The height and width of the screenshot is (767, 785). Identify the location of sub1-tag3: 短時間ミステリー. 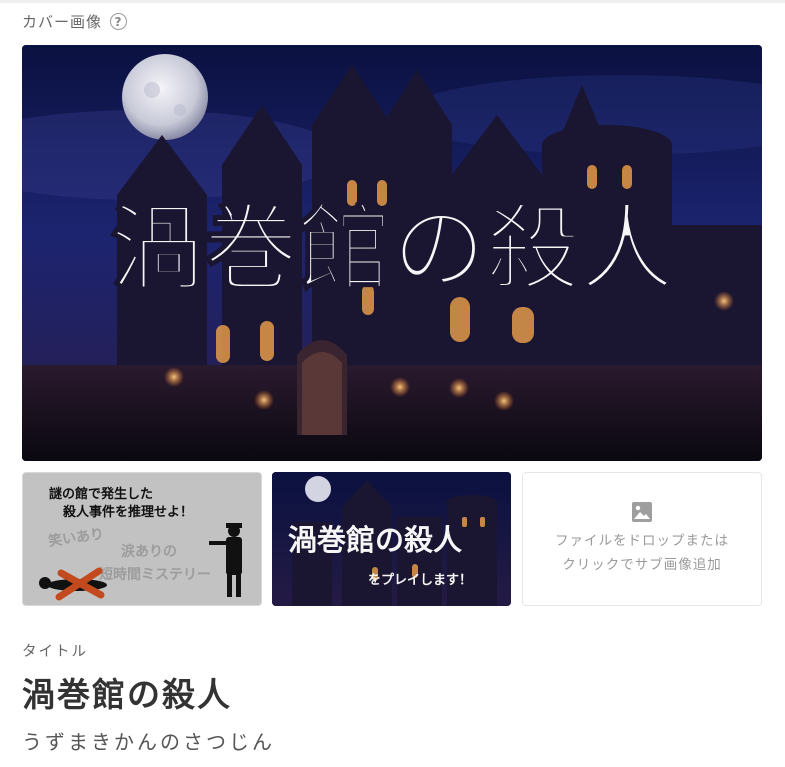
(155, 574).